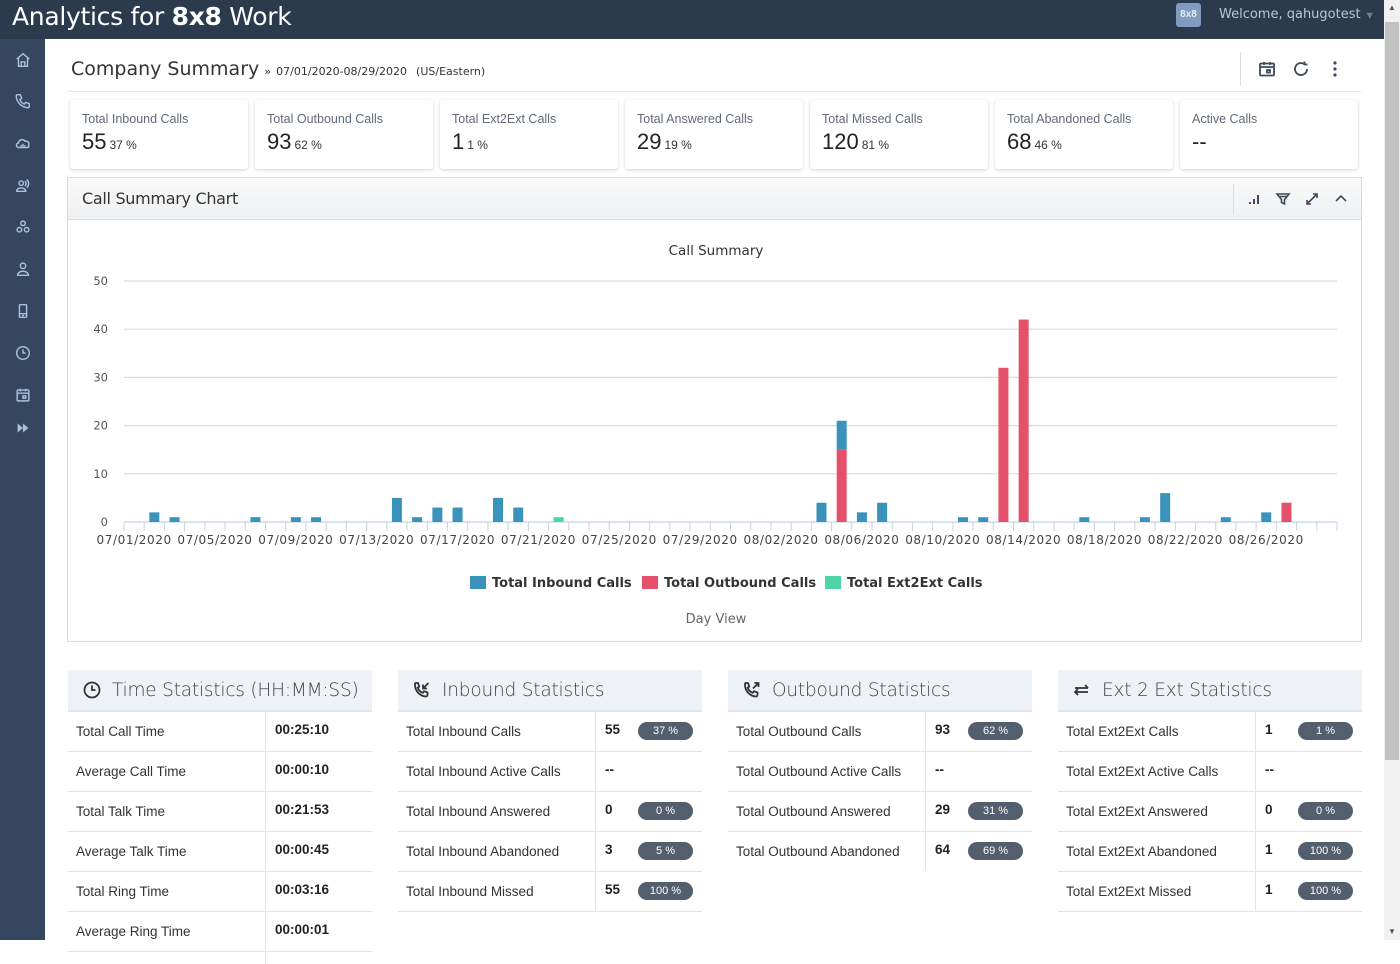 This screenshot has height=964, width=1400. What do you see at coordinates (1335, 69) in the screenshot?
I see `more-vertical-icon` at bounding box center [1335, 69].